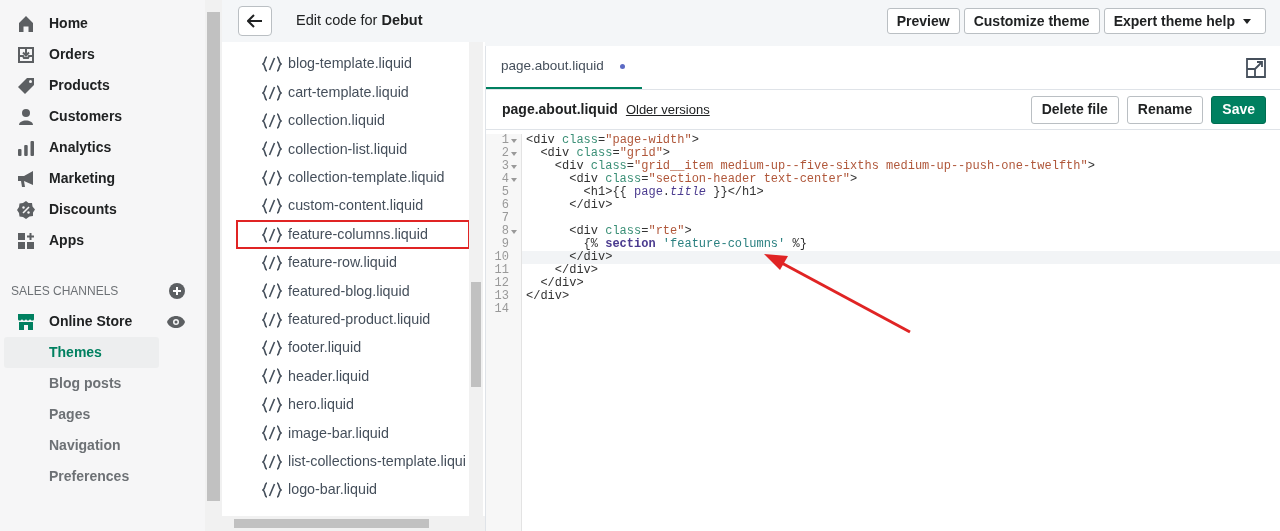 The height and width of the screenshot is (531, 1280). Describe the element at coordinates (824, 166) in the screenshot. I see `code-line: <div class="grid__item medium-up--five-sixths medium-up--push-one-twelfth">` at that location.